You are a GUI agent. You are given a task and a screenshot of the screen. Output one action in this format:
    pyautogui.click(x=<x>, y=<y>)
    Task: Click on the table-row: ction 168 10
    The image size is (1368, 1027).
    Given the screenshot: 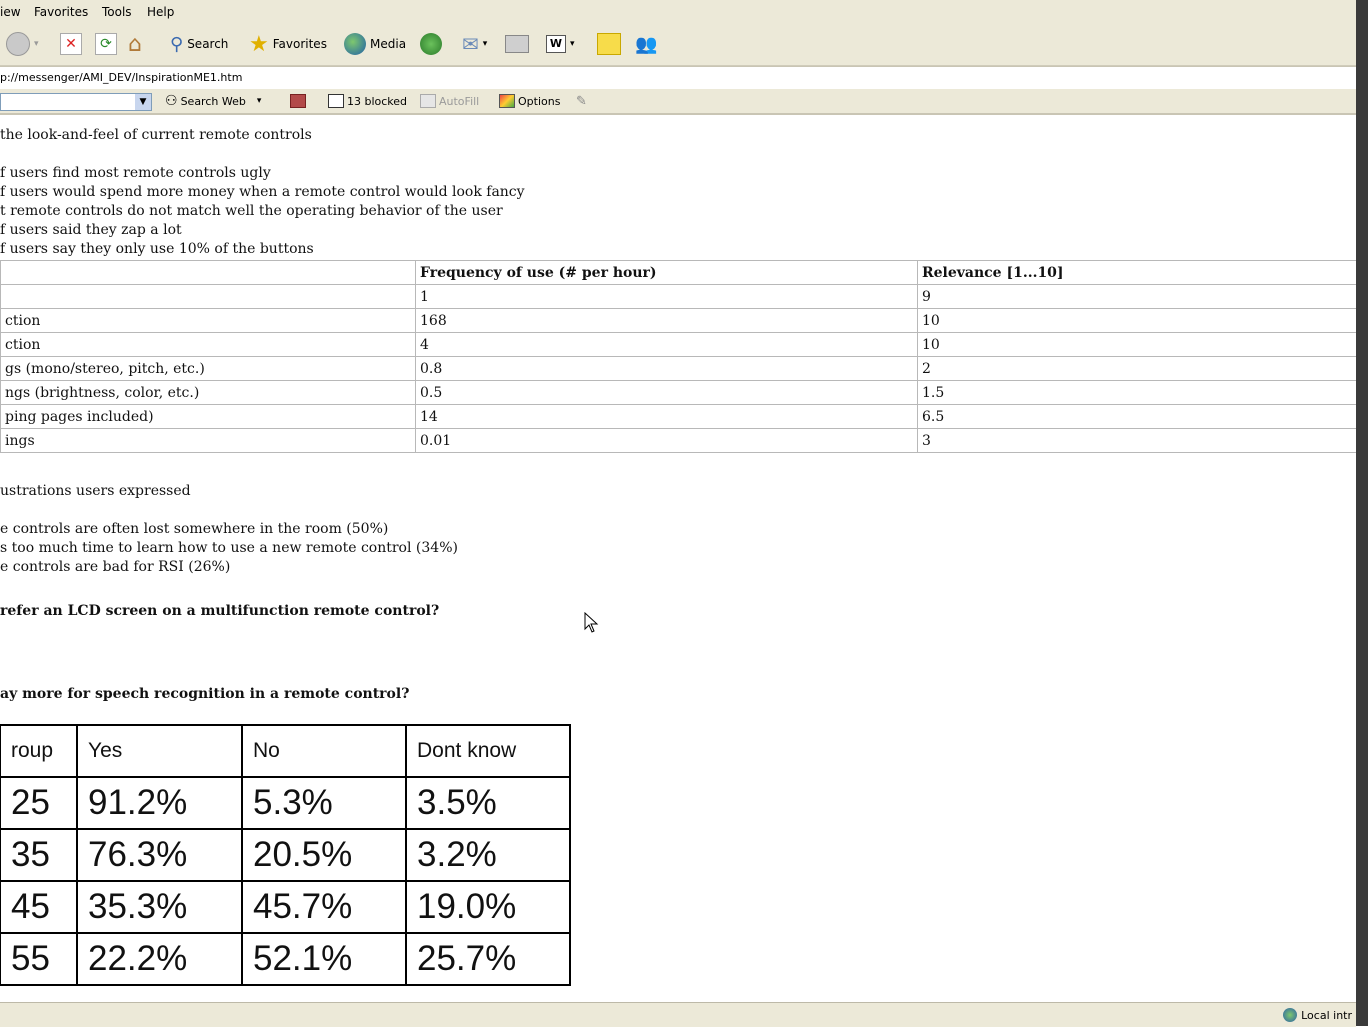 What is the action you would take?
    pyautogui.click(x=679, y=320)
    